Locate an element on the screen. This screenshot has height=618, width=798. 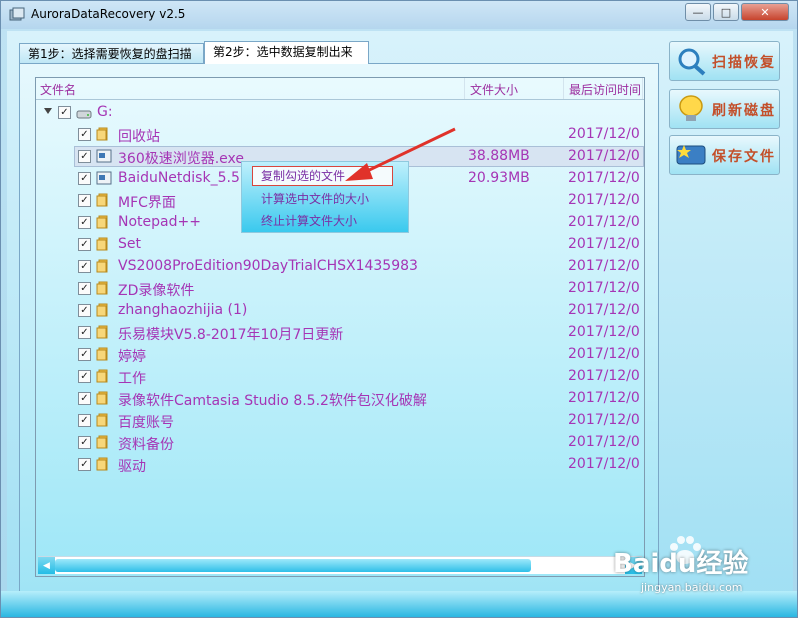
drive-icon is located at coordinates (84, 114).